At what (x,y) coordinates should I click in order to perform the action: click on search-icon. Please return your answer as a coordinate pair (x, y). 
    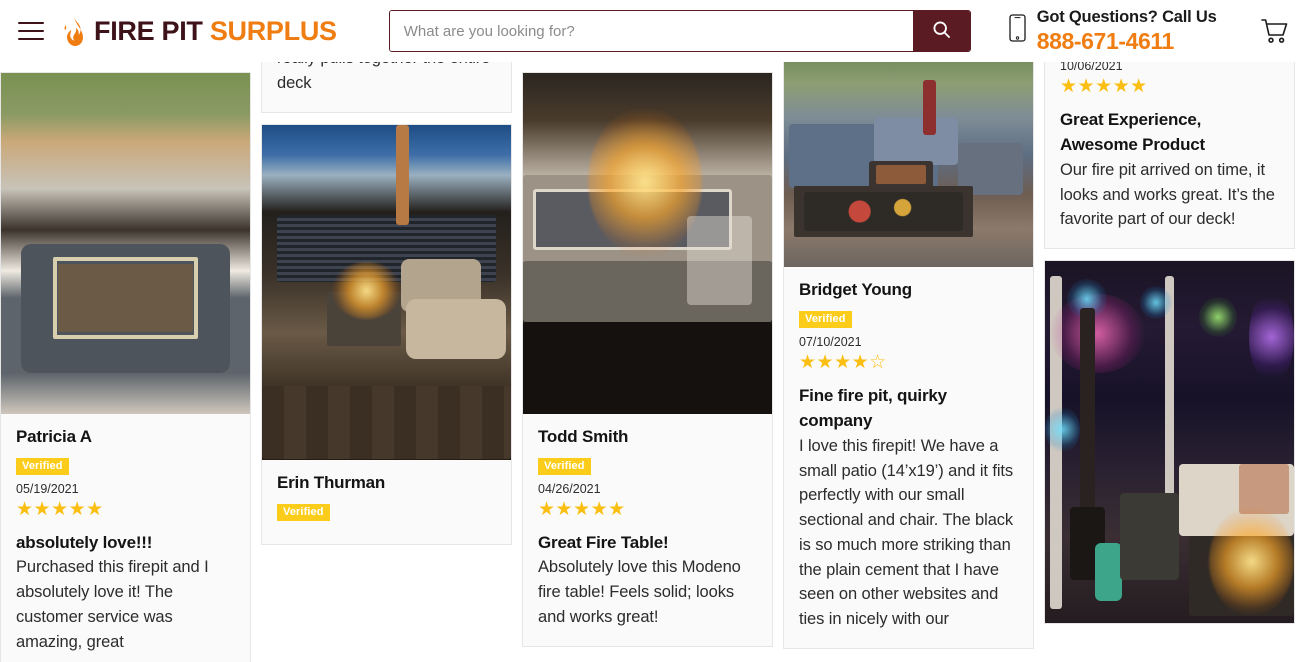
    Looking at the image, I should click on (941, 31).